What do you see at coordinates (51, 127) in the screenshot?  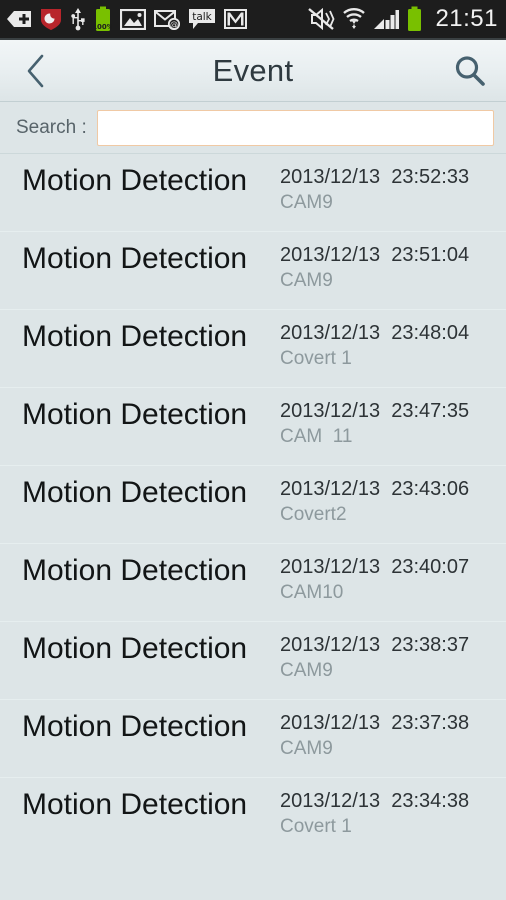 I see `search-label: Search :` at bounding box center [51, 127].